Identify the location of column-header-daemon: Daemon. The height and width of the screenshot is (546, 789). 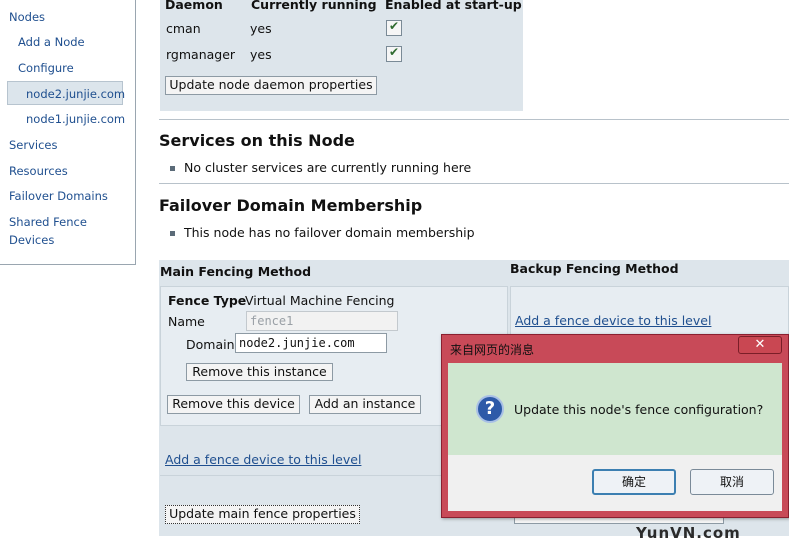
(194, 6).